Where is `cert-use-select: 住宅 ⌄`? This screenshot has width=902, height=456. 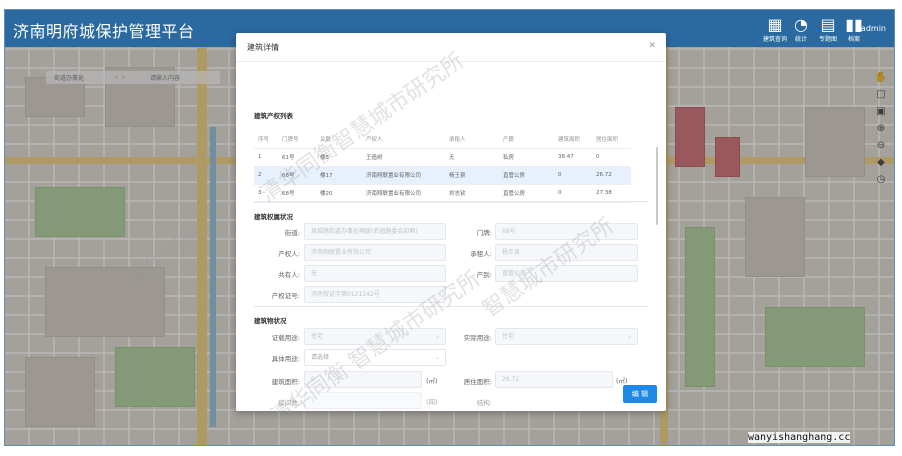 cert-use-select: 住宅 ⌄ is located at coordinates (375, 336).